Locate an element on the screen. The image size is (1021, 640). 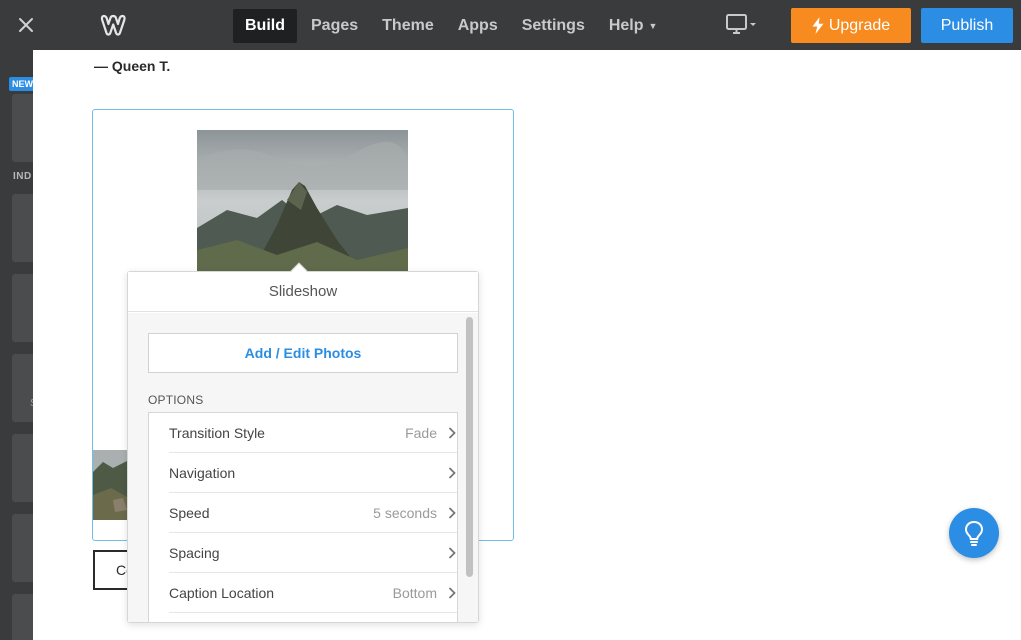
device-preview-button is located at coordinates (742, 25).